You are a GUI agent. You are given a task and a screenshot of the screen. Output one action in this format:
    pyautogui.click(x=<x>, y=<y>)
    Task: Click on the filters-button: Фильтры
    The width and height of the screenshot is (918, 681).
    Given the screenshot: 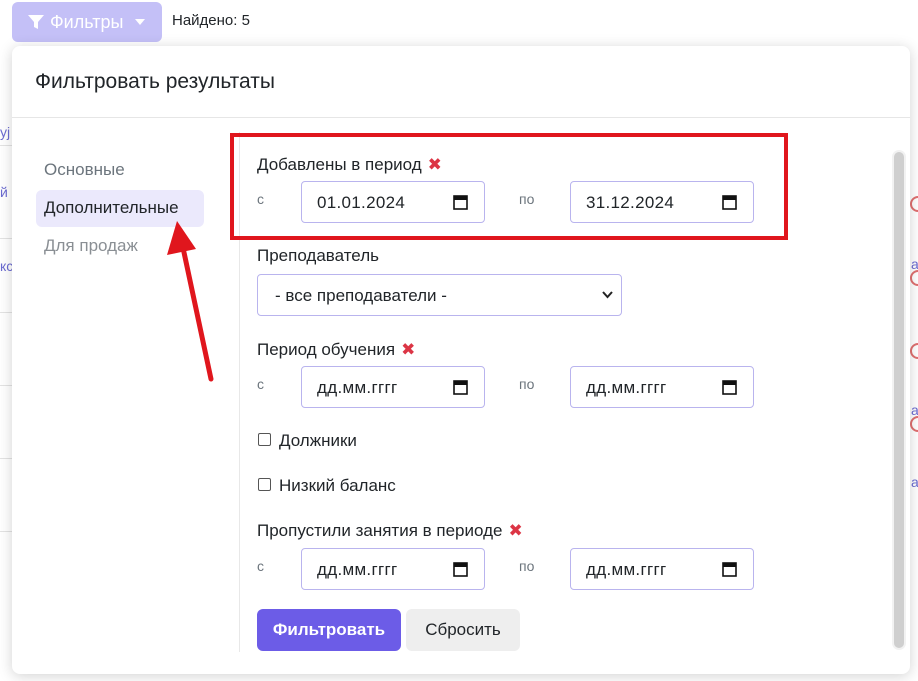 What is the action you would take?
    pyautogui.click(x=87, y=22)
    